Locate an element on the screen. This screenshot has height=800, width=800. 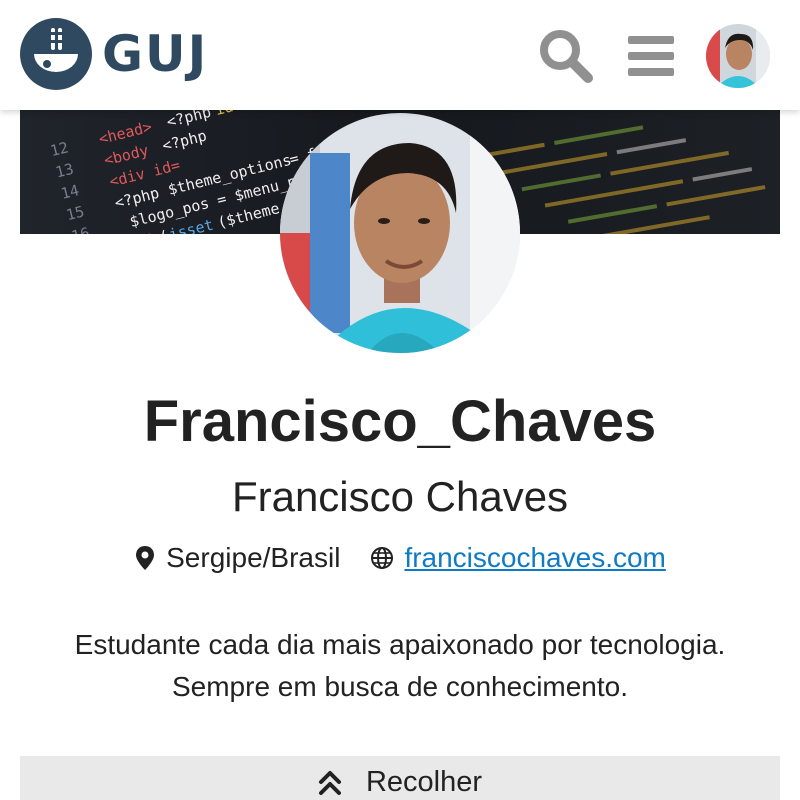
profile-meta: Sergipe/Brasil franciscochaves.com is located at coordinates (400, 558).